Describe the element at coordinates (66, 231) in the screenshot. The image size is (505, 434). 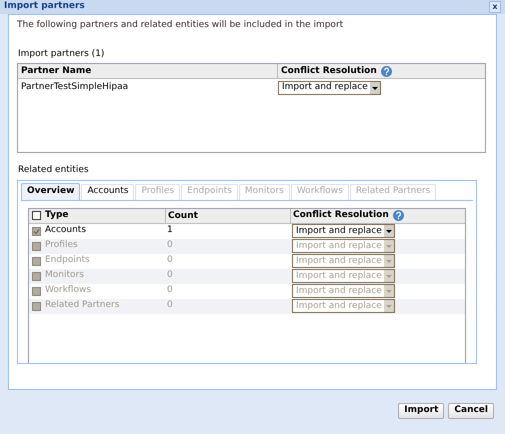
I see `table-cell-text: Accounts` at that location.